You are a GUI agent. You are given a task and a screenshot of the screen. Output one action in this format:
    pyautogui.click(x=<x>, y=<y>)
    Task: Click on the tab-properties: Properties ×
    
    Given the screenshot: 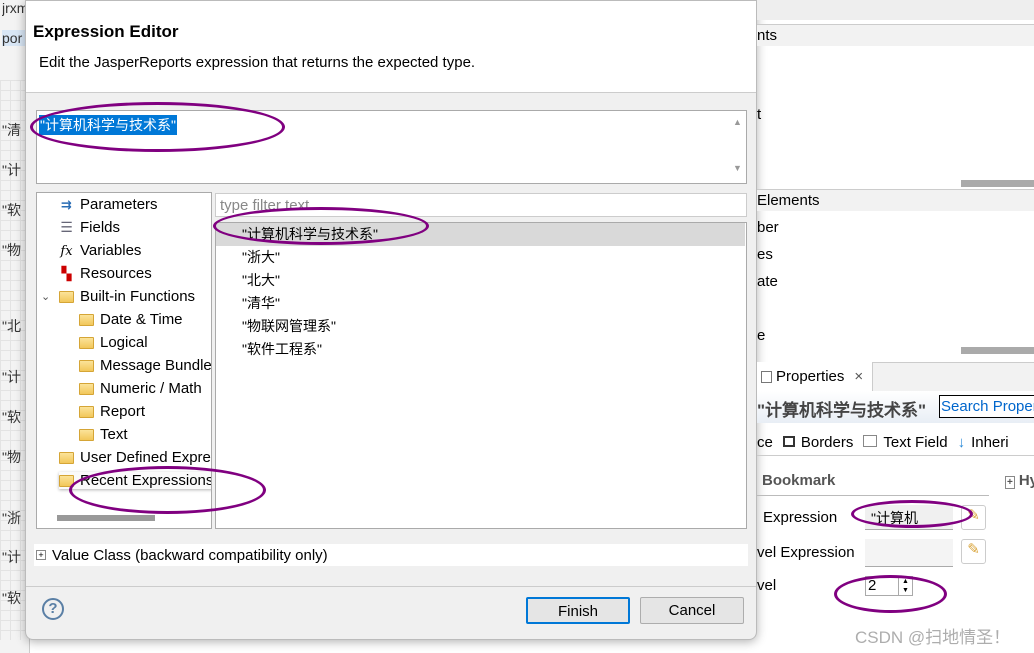 What is the action you would take?
    pyautogui.click(x=815, y=376)
    